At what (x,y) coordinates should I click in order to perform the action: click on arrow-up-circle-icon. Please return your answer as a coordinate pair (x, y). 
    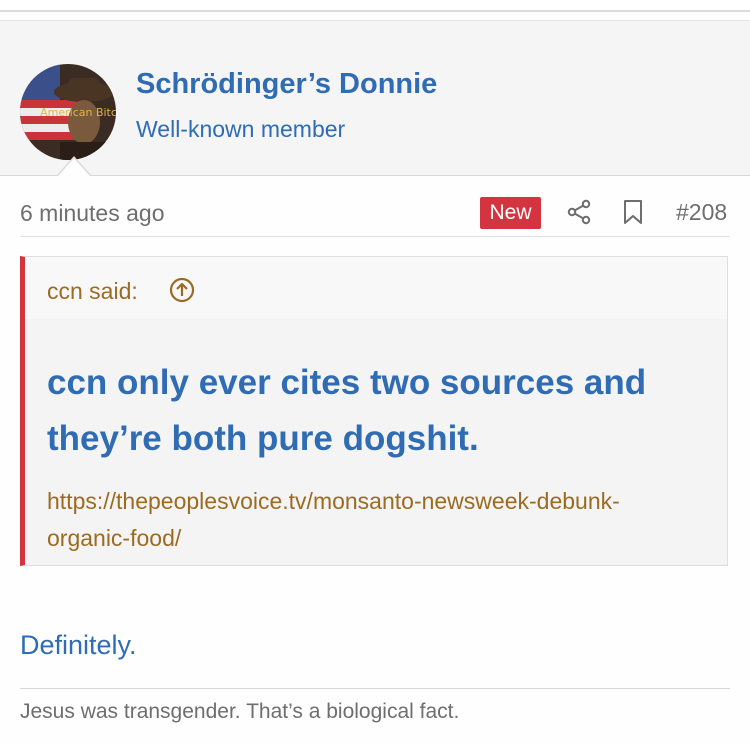
    Looking at the image, I should click on (182, 290).